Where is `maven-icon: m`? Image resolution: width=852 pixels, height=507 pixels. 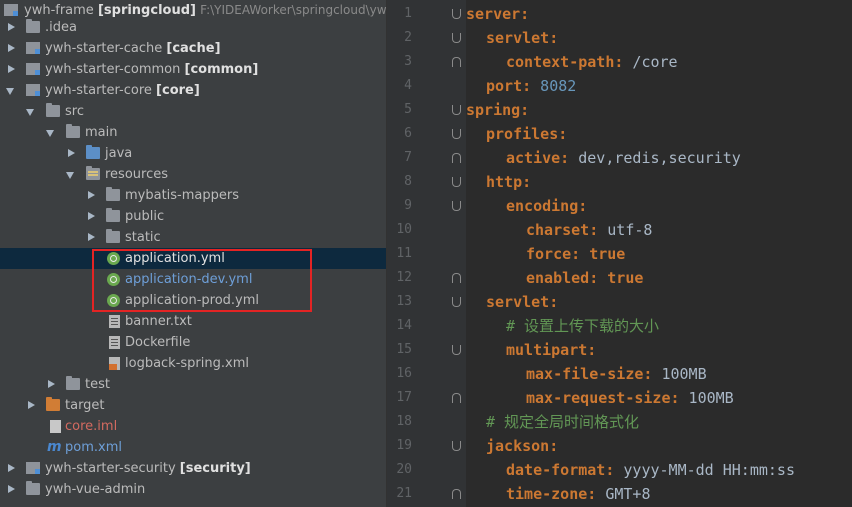
maven-icon: m is located at coordinates (54, 447).